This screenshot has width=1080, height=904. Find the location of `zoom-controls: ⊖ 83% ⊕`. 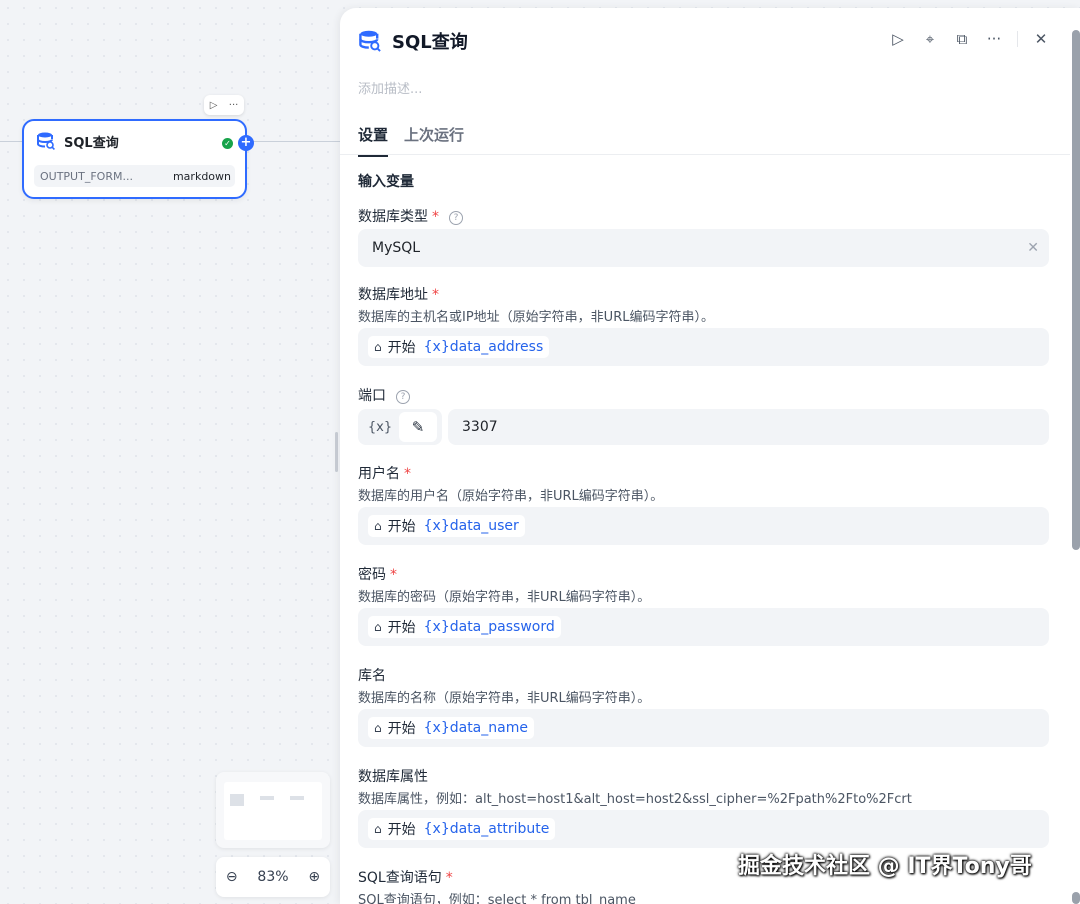

zoom-controls: ⊖ 83% ⊕ is located at coordinates (273, 877).